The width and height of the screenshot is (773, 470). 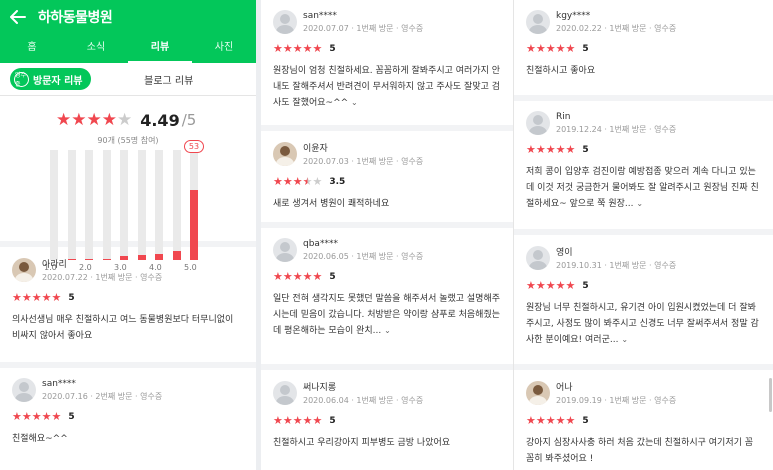 I want to click on blog-review-button: 블로그 리뷰, so click(x=168, y=79).